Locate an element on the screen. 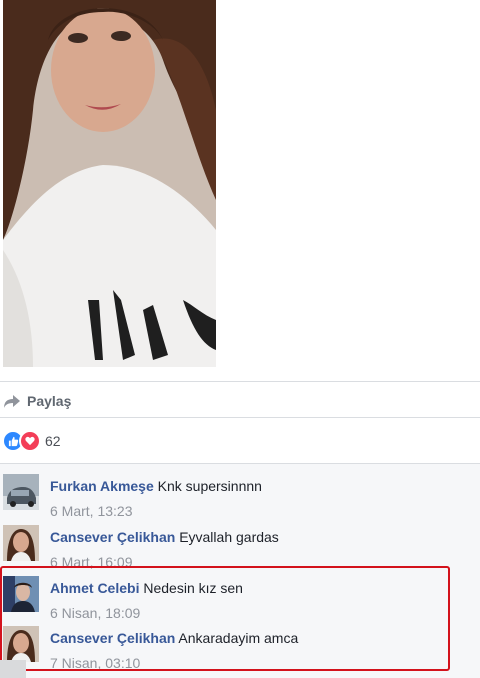  reaction-count: 62 is located at coordinates (53, 441).